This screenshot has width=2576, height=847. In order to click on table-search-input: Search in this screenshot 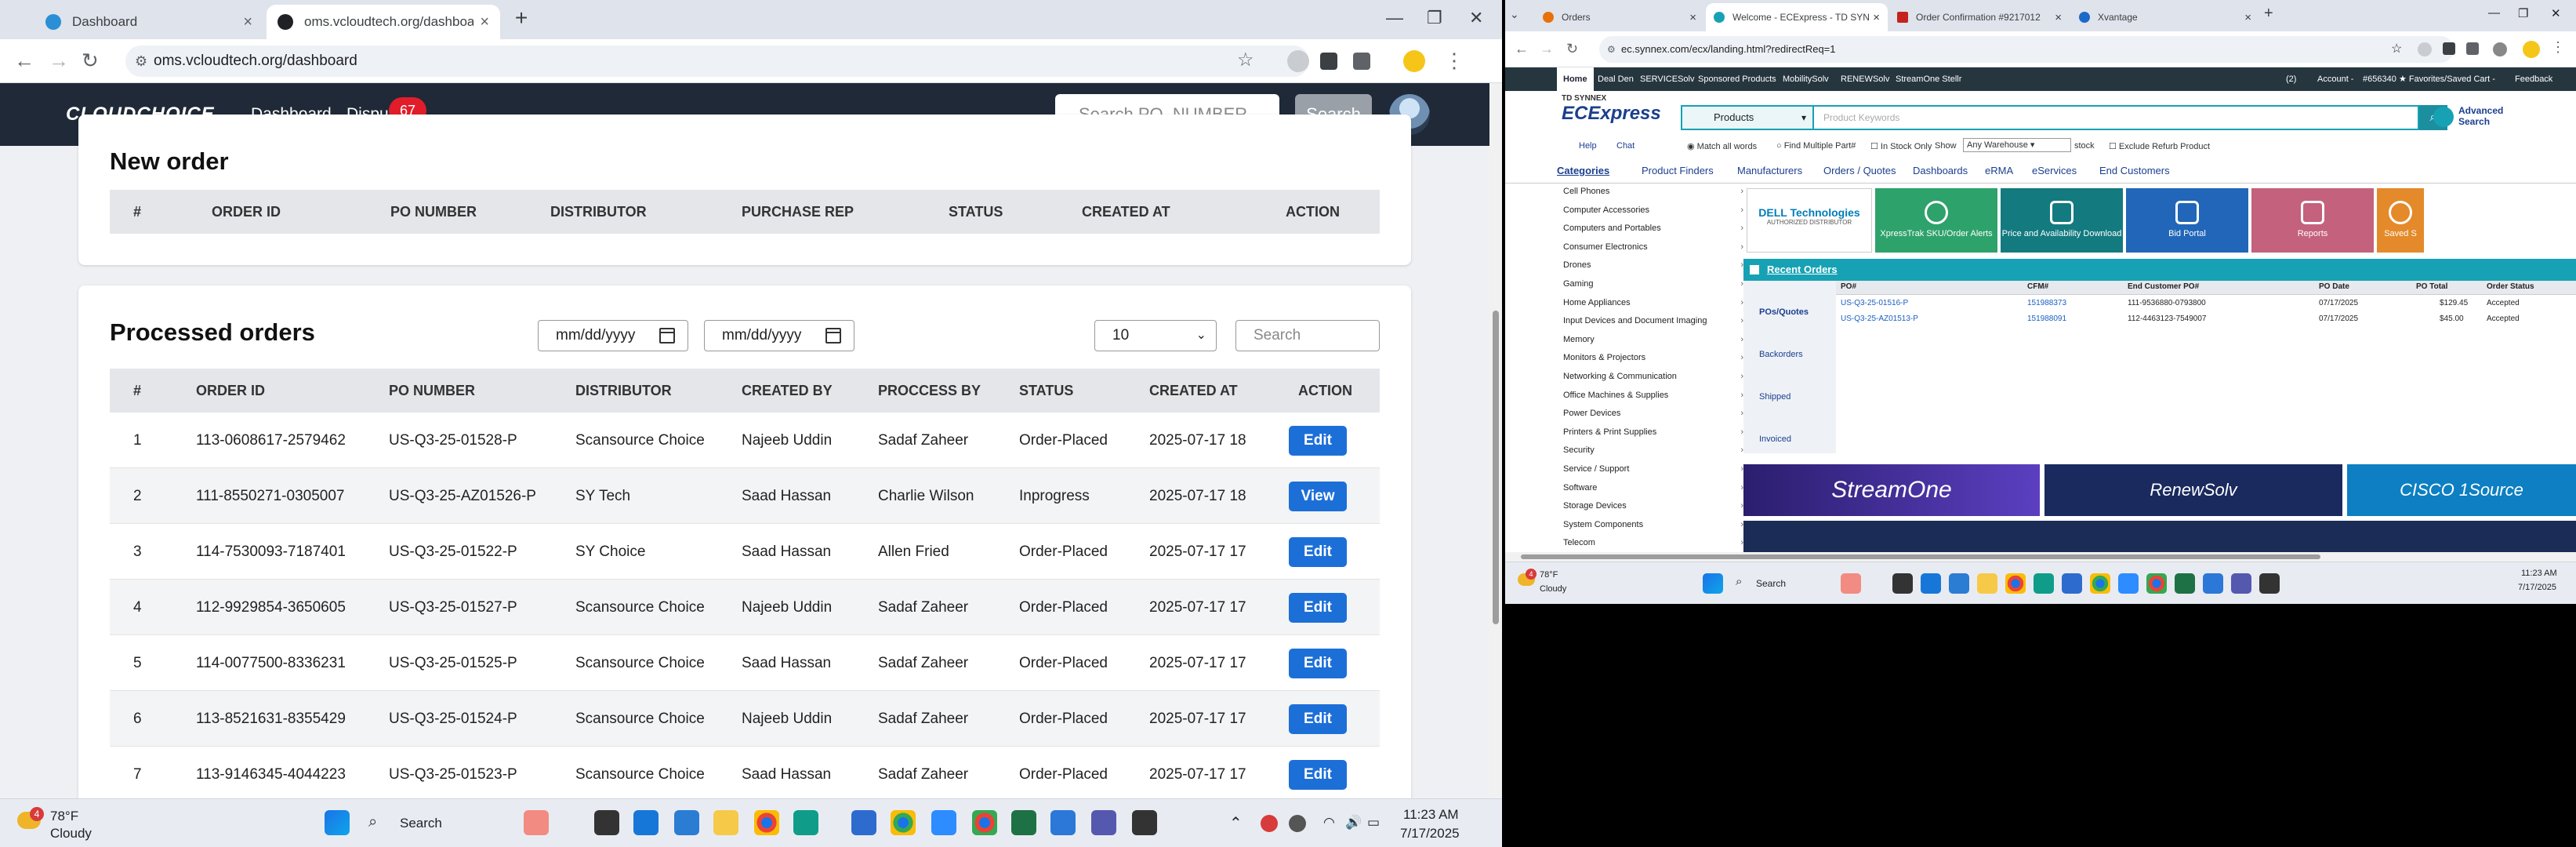, I will do `click(1308, 335)`.